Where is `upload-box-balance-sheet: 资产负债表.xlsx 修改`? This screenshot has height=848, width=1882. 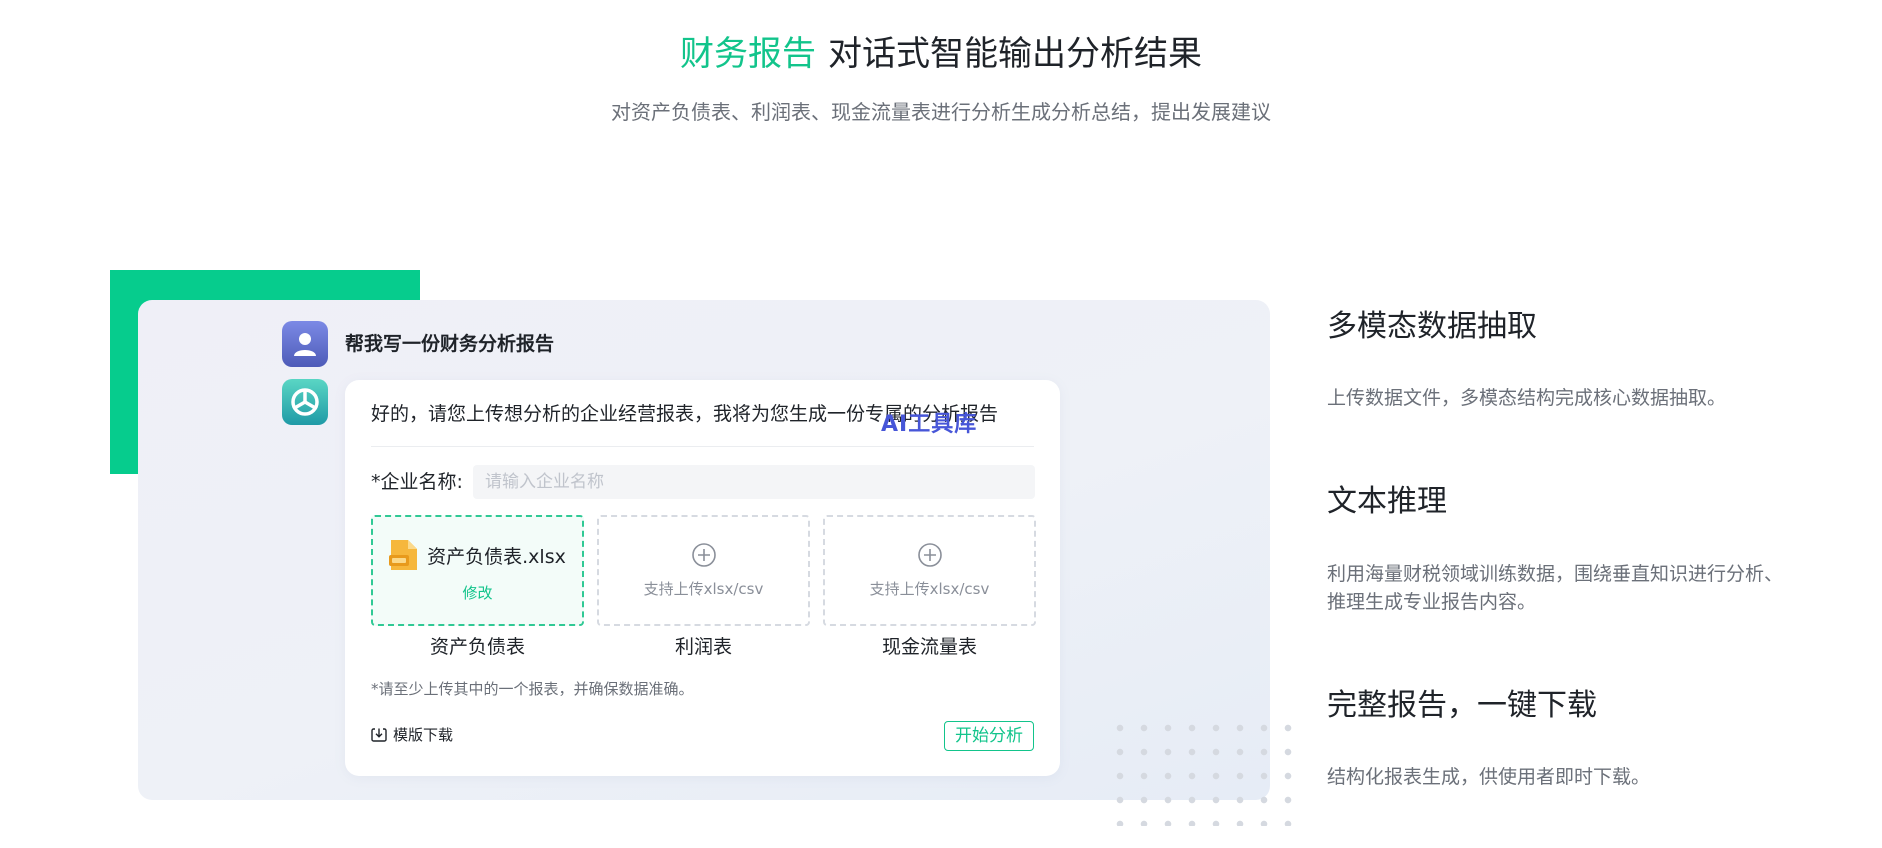
upload-box-balance-sheet: 资产负债表.xlsx 修改 is located at coordinates (477, 570).